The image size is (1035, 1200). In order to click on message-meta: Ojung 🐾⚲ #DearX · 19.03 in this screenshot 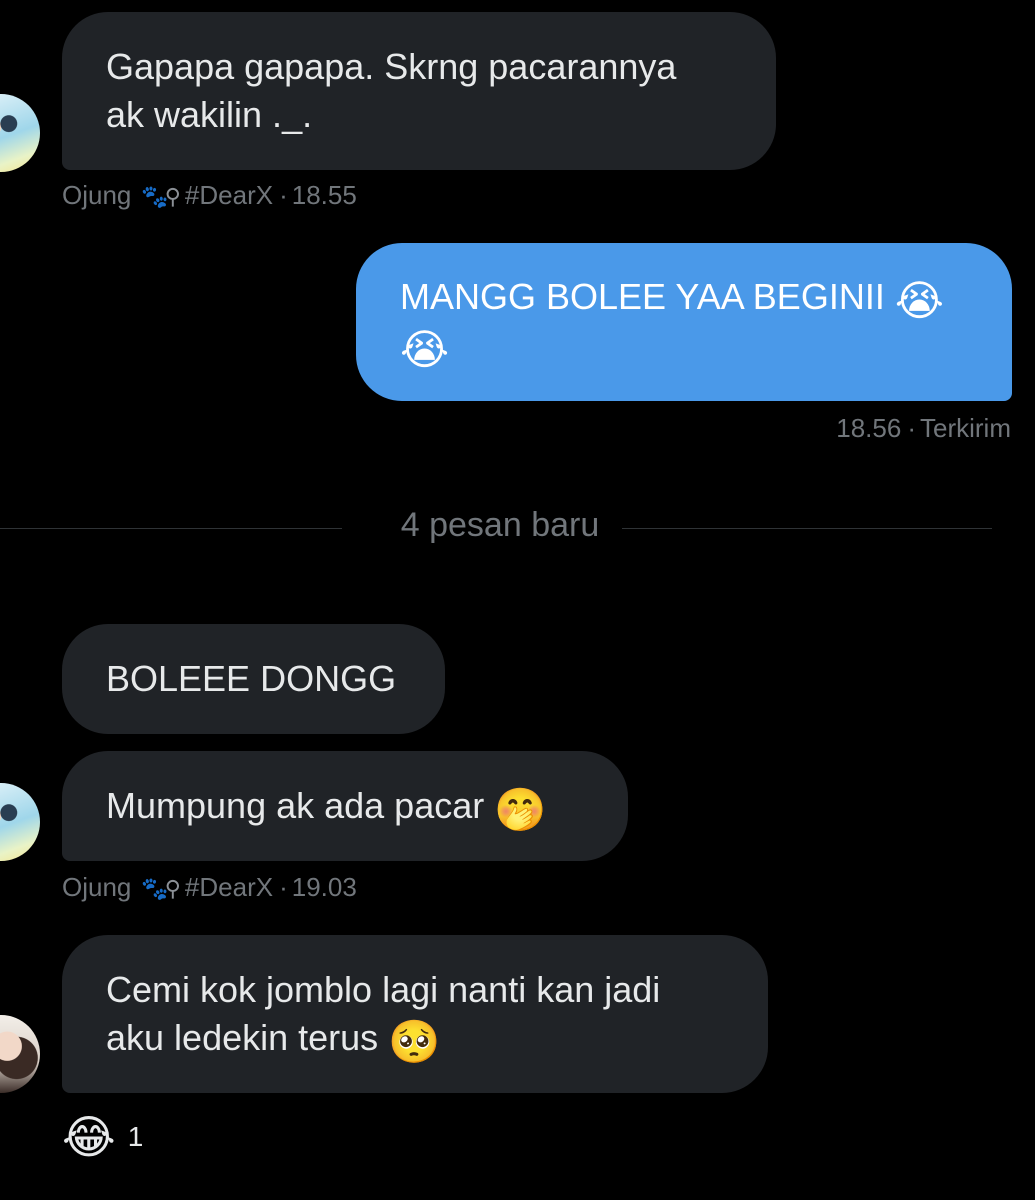, I will do `click(209, 887)`.